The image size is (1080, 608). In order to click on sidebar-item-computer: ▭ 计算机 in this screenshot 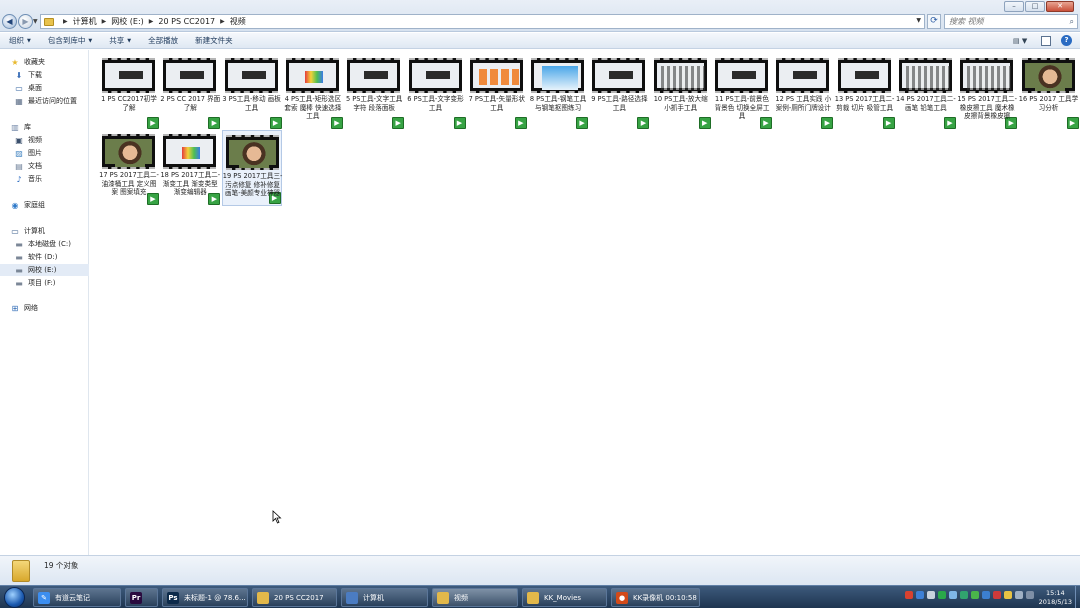, I will do `click(44, 231)`.